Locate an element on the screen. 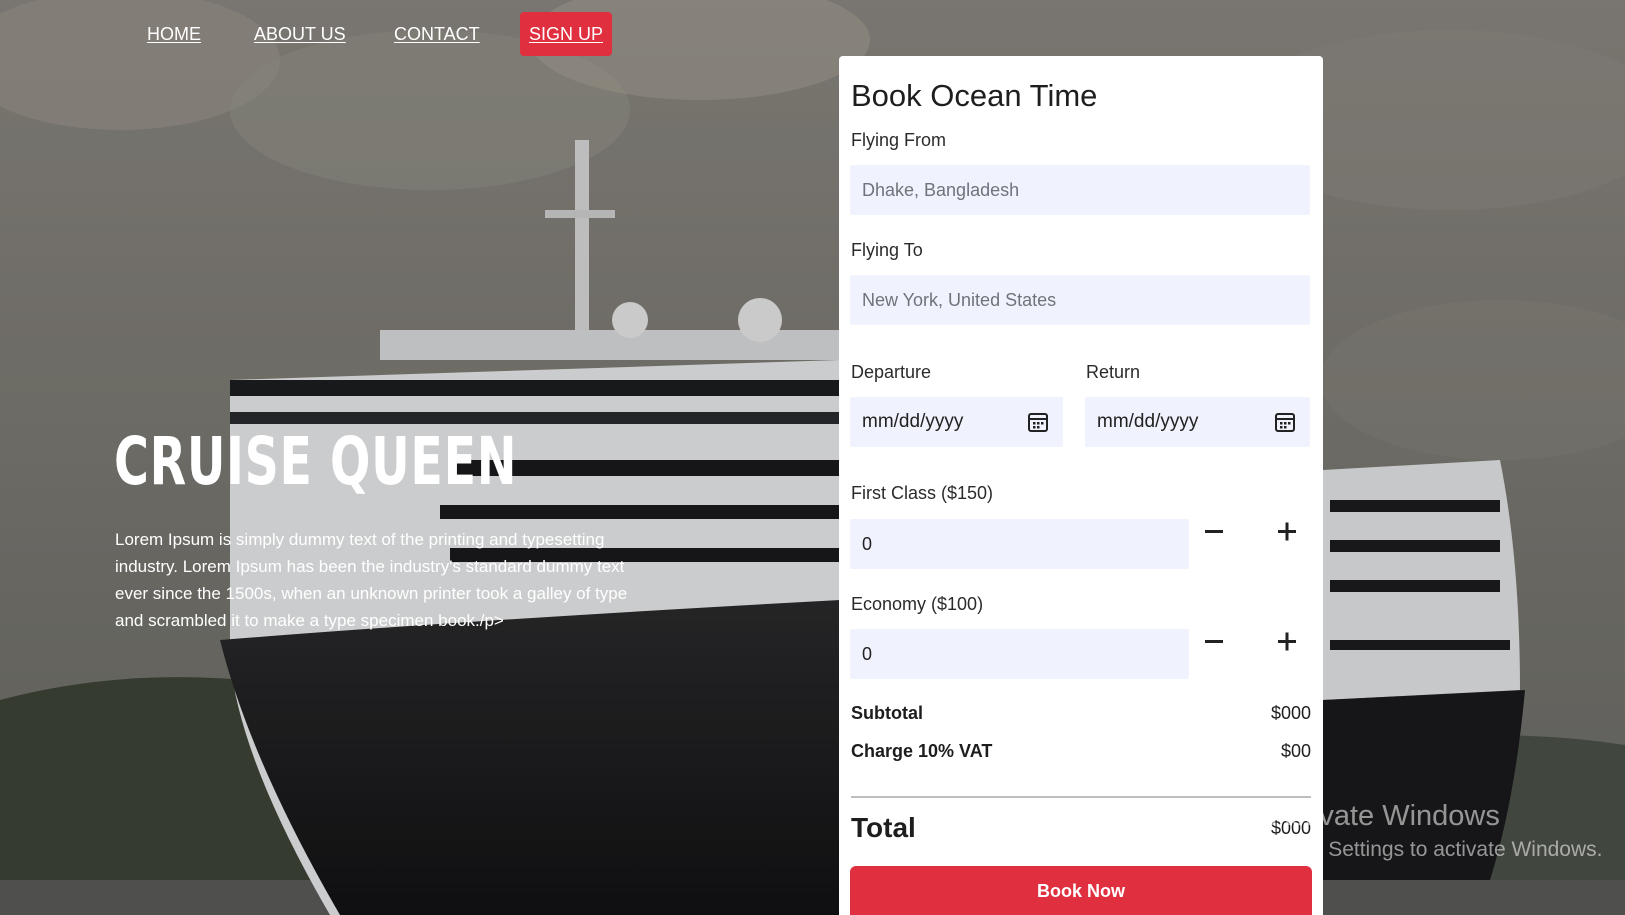  sign-up-button: SIGN UP is located at coordinates (566, 34).